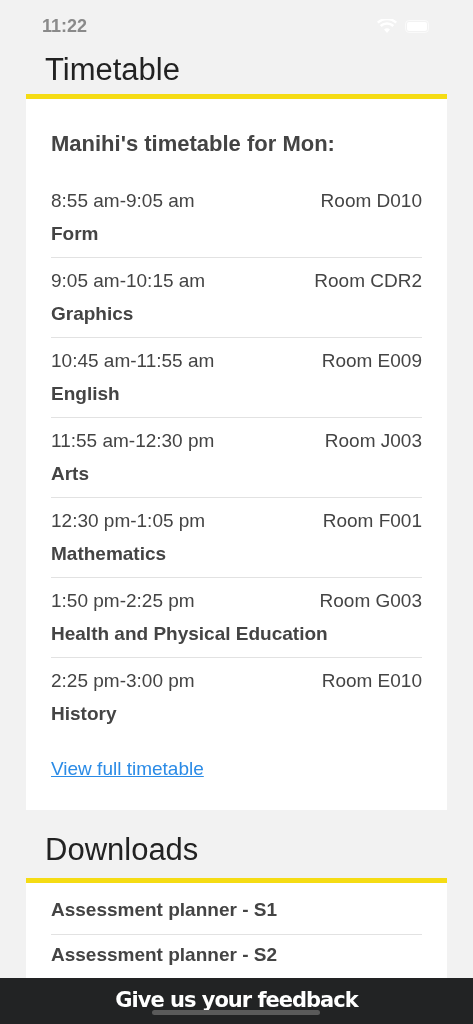 This screenshot has width=473, height=1024. What do you see at coordinates (109, 554) in the screenshot?
I see `subject-name: Mathematics` at bounding box center [109, 554].